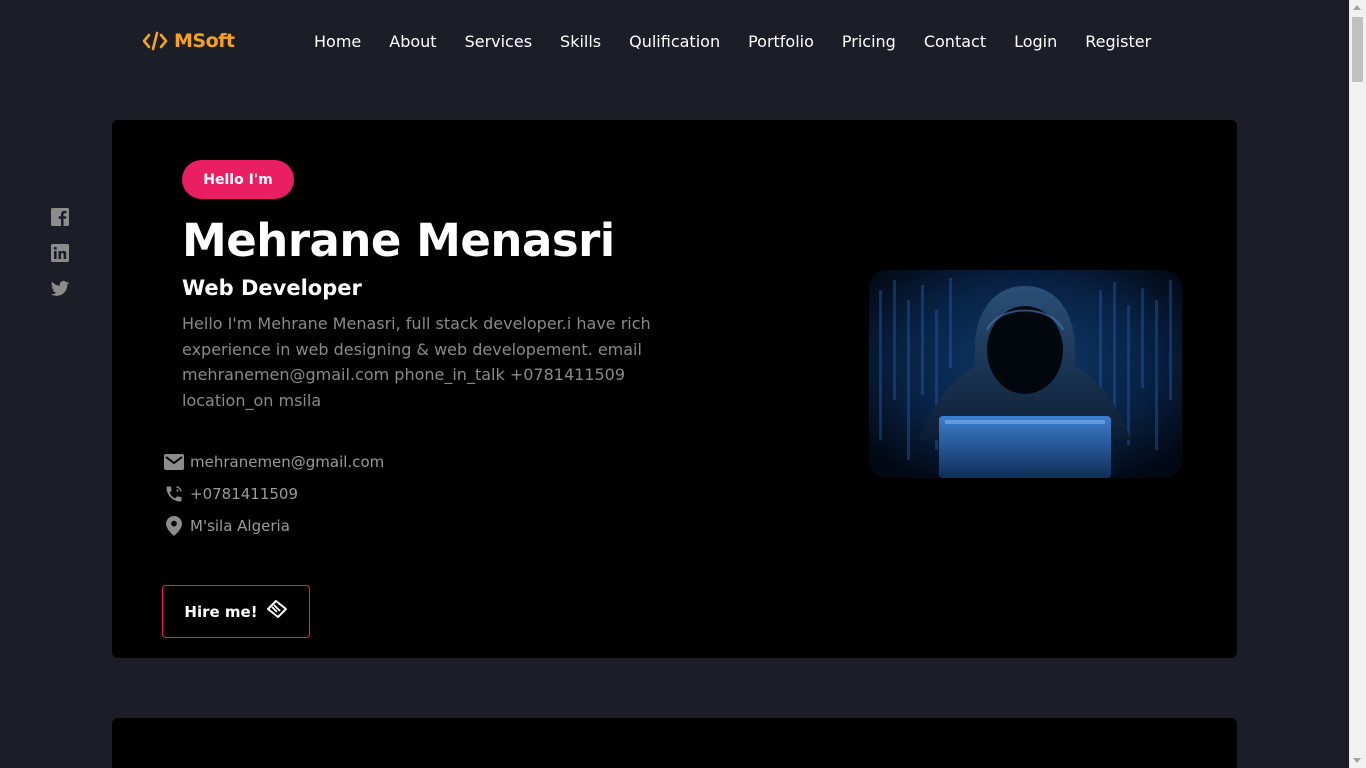  Describe the element at coordinates (1025, 374) in the screenshot. I see `hero-image` at that location.